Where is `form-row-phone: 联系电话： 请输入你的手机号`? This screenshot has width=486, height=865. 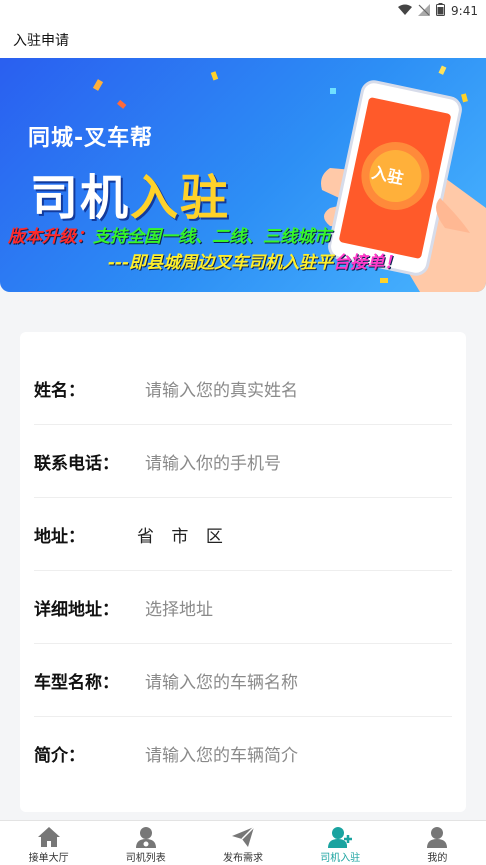
form-row-phone: 联系电话： 请输入你的手机号 is located at coordinates (243, 461).